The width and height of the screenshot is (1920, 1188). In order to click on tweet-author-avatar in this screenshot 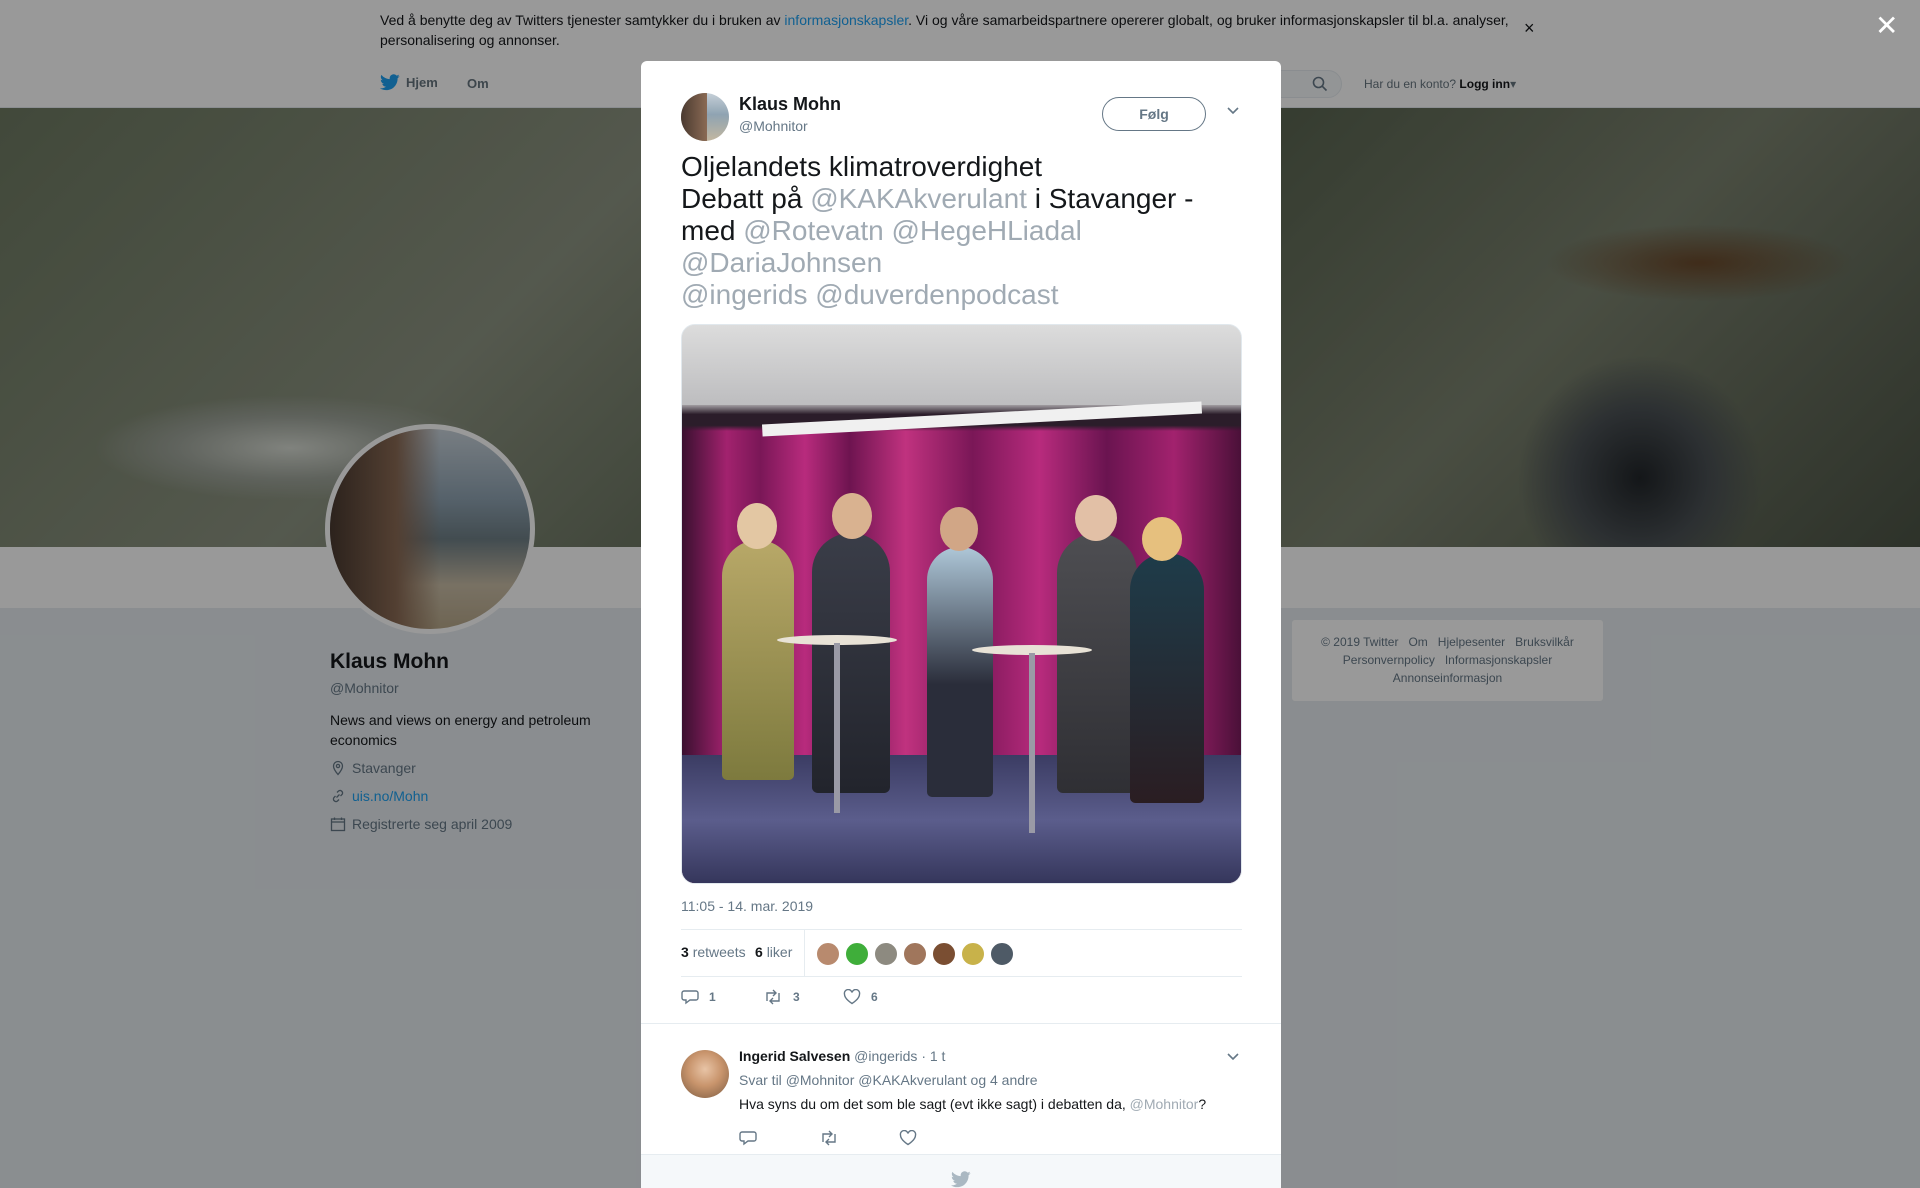, I will do `click(705, 117)`.